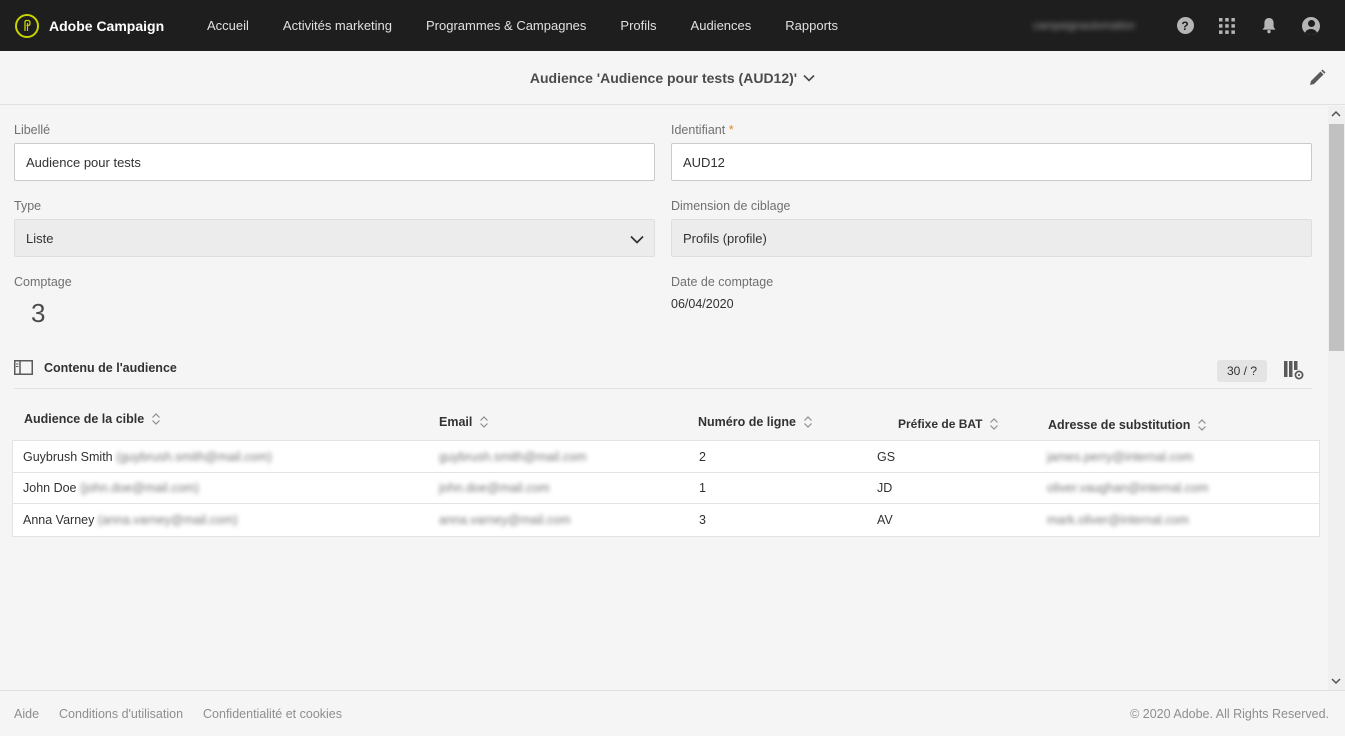  I want to click on identifiant-label: Identifiant *, so click(702, 130).